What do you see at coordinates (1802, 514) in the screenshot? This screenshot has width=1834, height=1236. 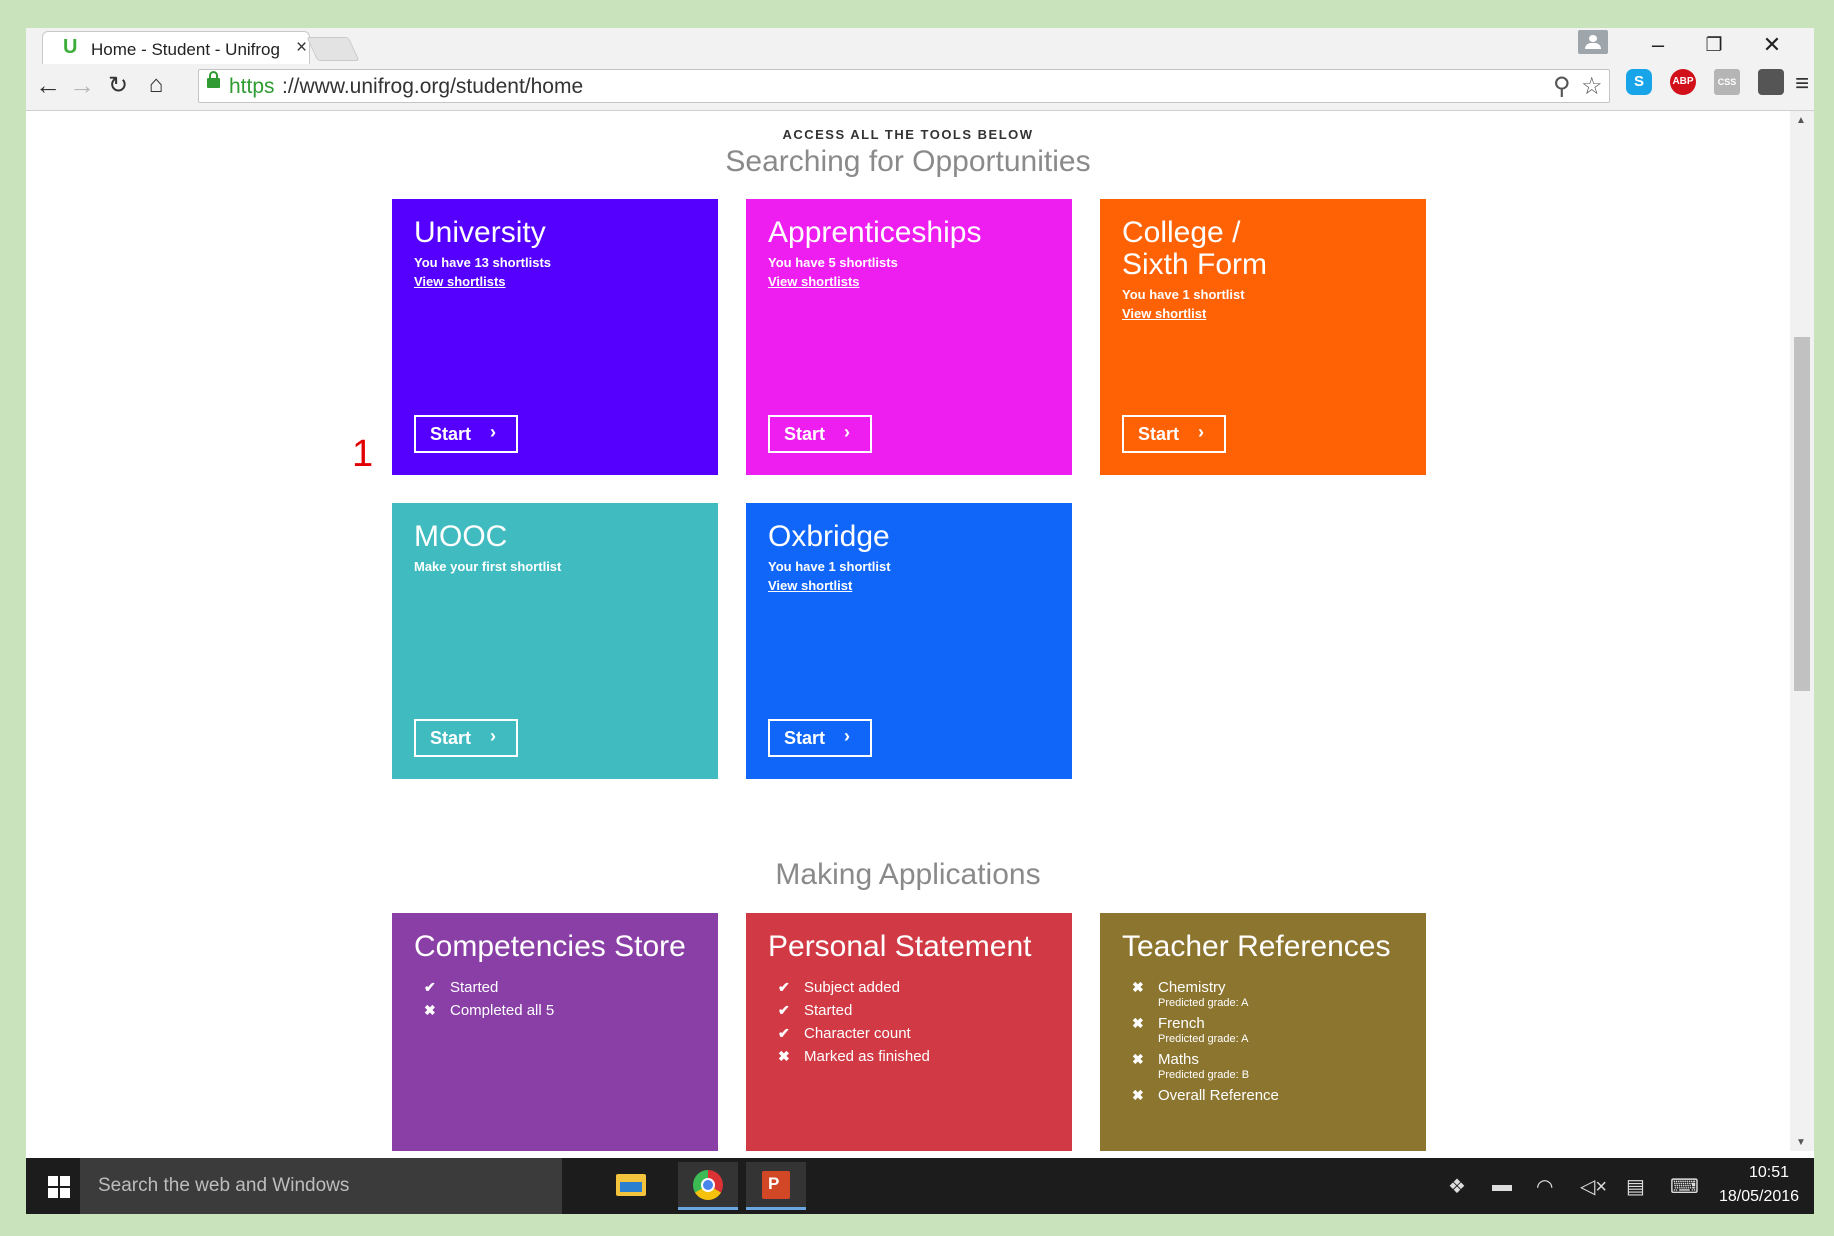 I see `scroll-thumb` at bounding box center [1802, 514].